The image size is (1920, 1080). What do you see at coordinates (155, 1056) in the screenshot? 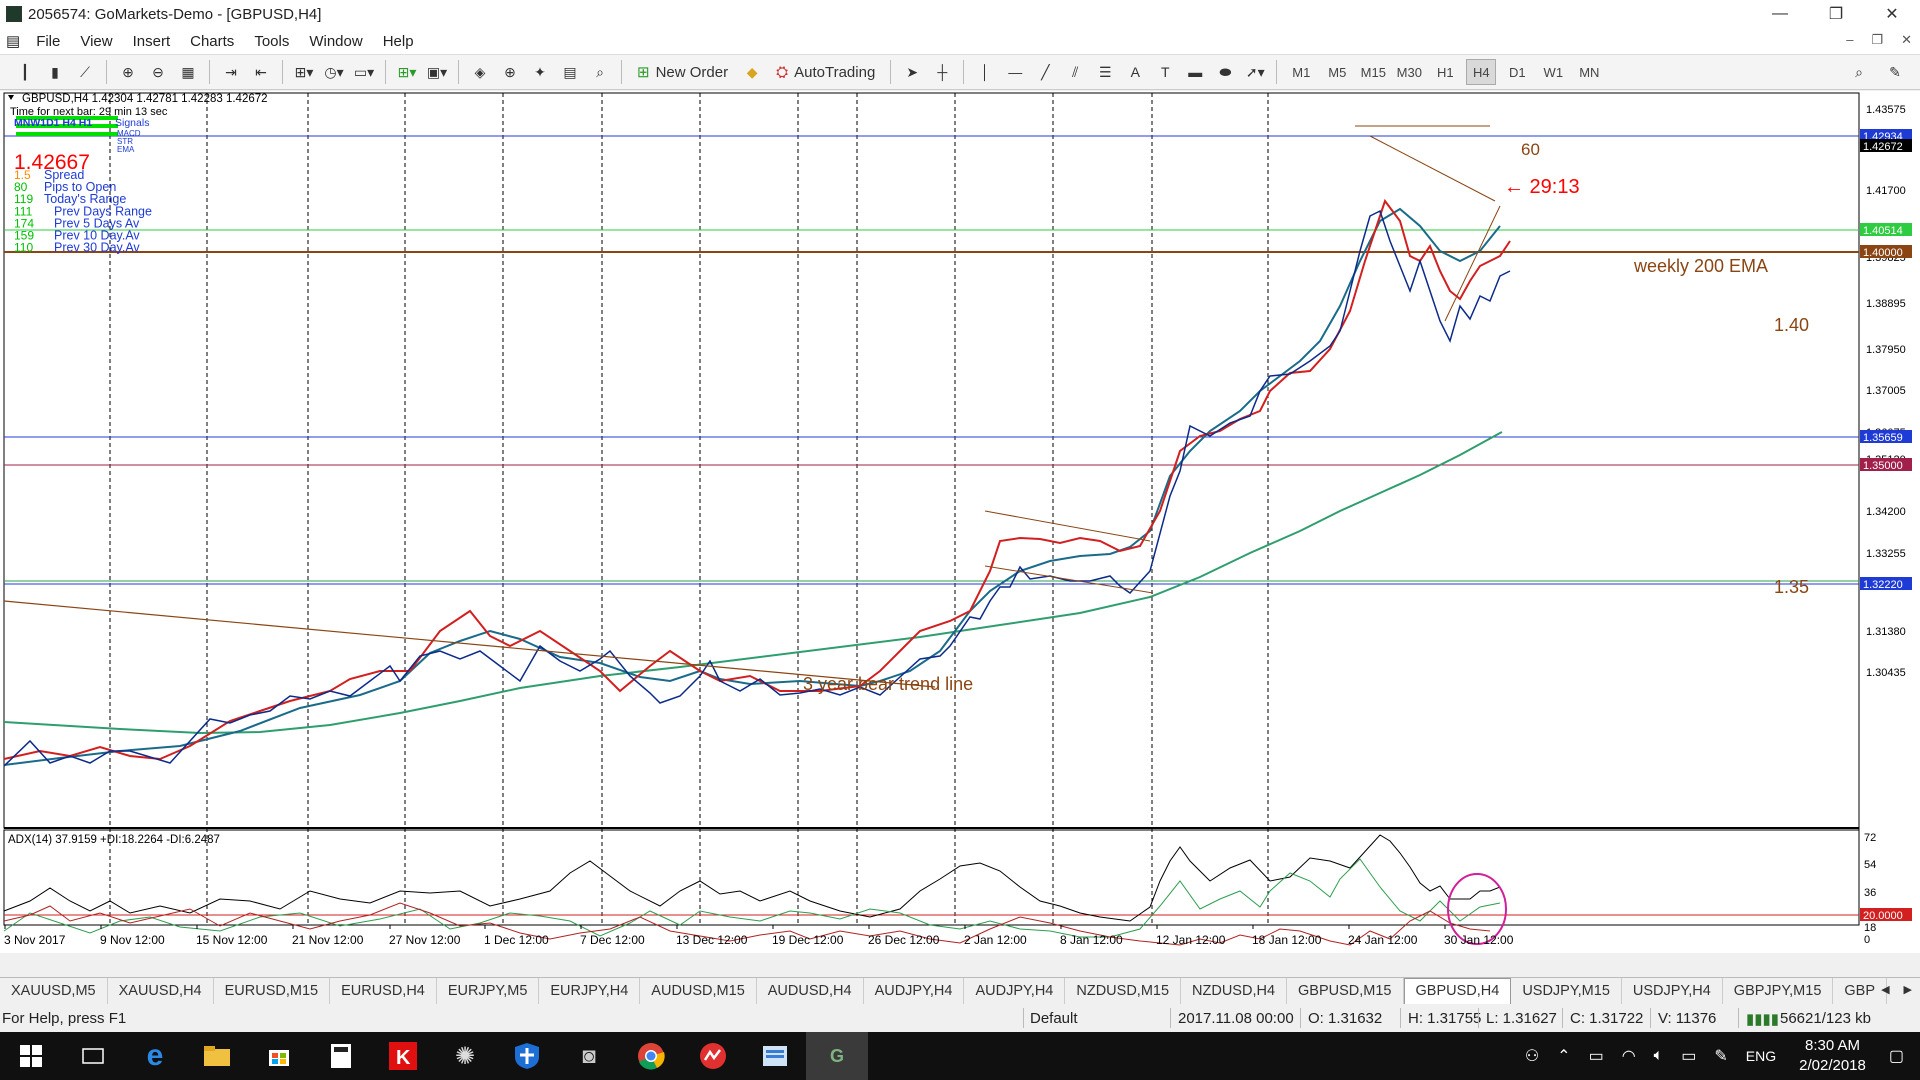
I see `edge-browser-icon: e` at bounding box center [155, 1056].